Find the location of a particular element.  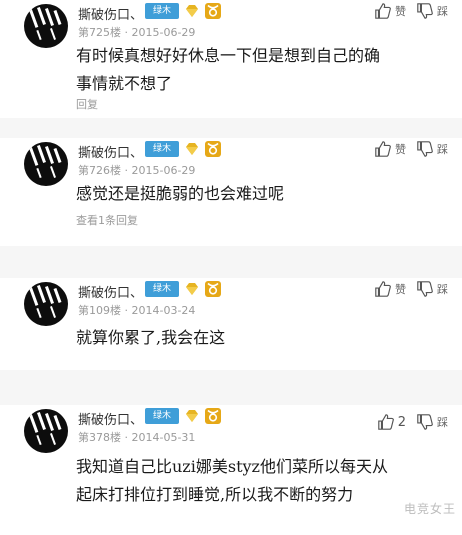

post-meta: 第378楼 · 2014-05-31 is located at coordinates (137, 437).